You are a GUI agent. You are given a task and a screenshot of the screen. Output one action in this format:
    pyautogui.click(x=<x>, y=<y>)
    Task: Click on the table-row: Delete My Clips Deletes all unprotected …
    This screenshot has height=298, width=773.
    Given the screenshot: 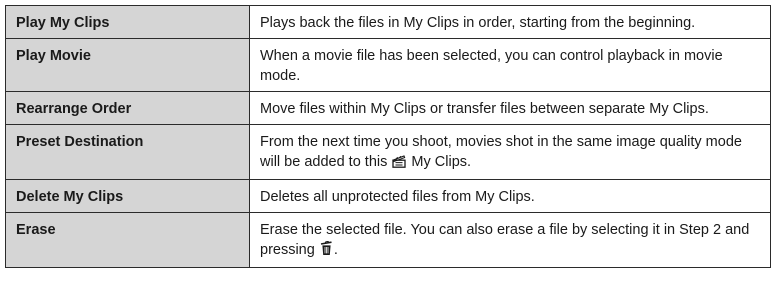 What is the action you would take?
    pyautogui.click(x=388, y=196)
    